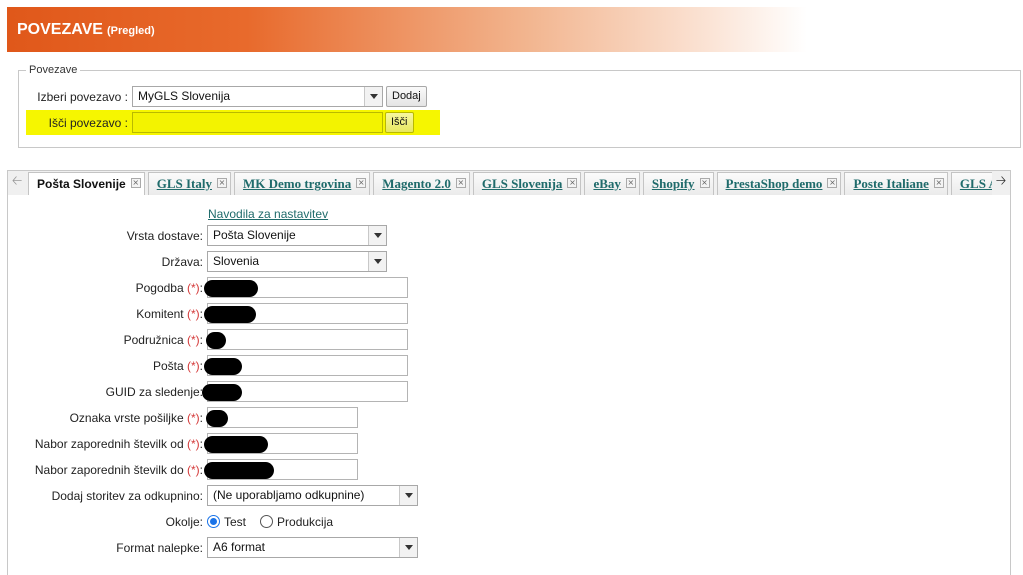  What do you see at coordinates (236, 261) in the screenshot?
I see `country-value: Slovenia` at bounding box center [236, 261].